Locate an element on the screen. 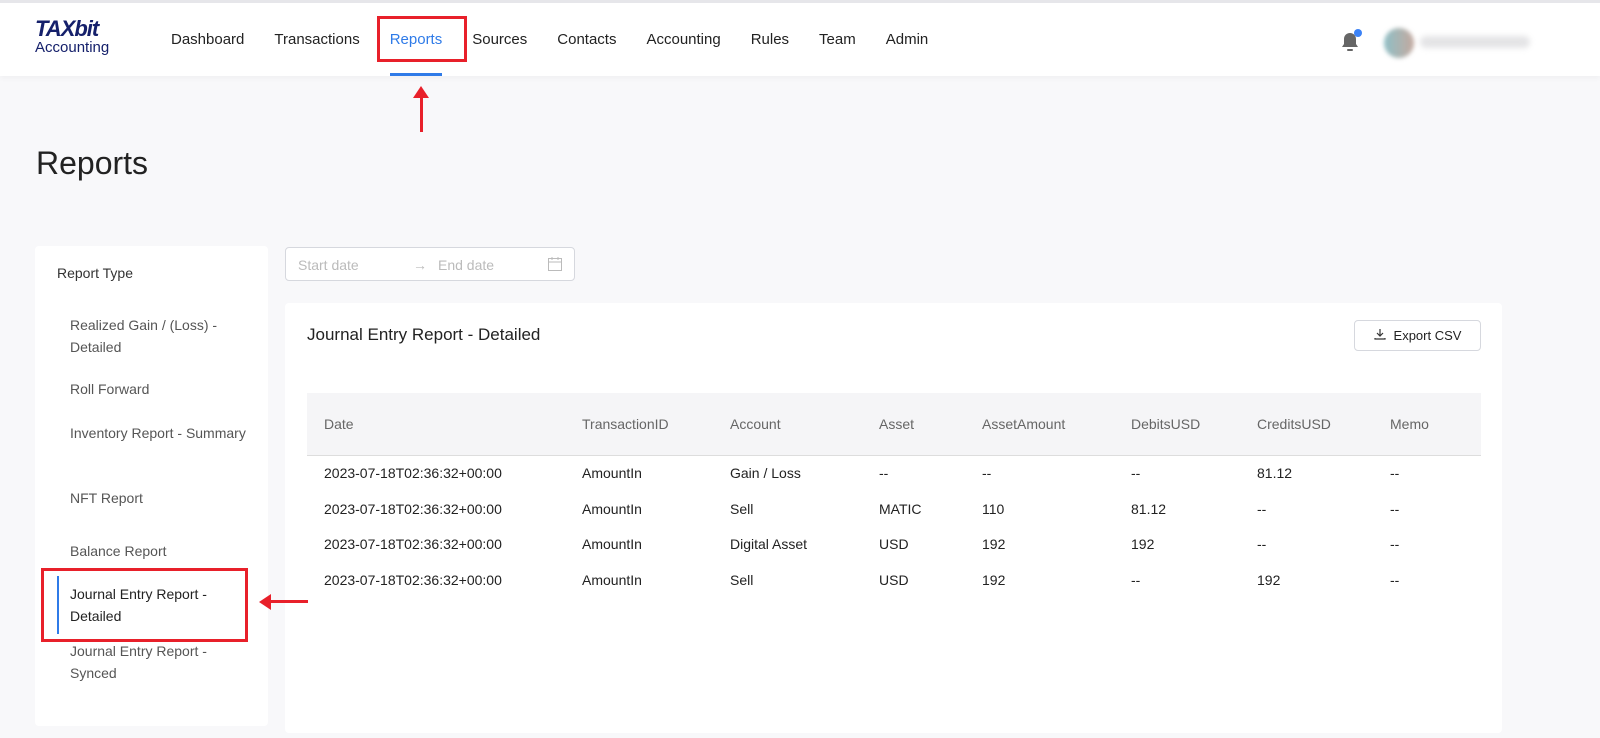 The width and height of the screenshot is (1600, 738). sidebar-item-realized-gain: Realized Gain / (Loss) - Detailed is located at coordinates (160, 336).